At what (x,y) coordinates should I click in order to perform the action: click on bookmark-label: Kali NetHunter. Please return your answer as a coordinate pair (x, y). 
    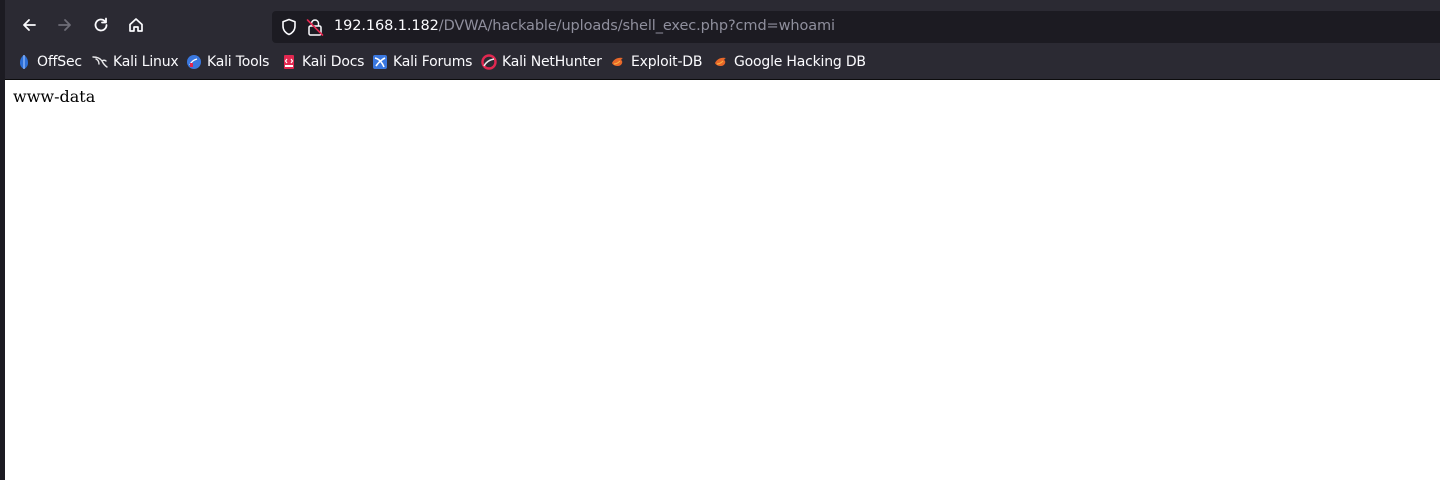
    Looking at the image, I should click on (552, 62).